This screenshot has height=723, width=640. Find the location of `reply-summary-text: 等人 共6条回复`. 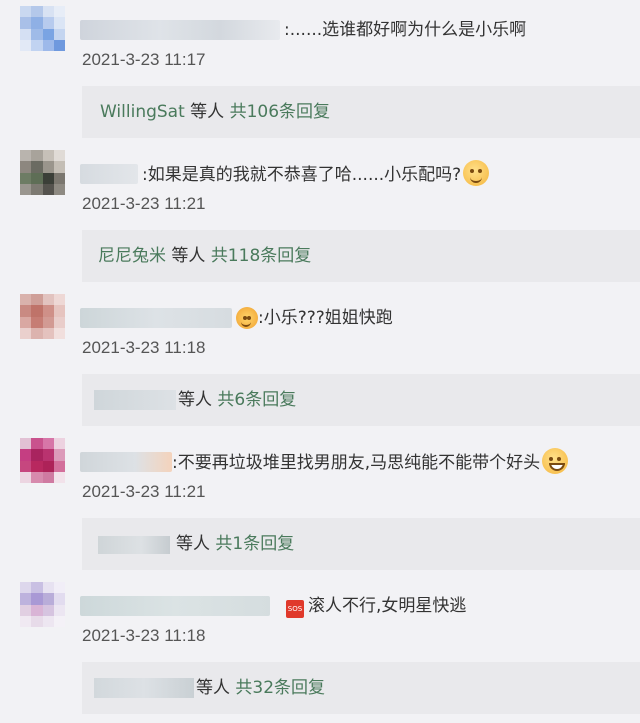

reply-summary-text: 等人 共6条回复 is located at coordinates (237, 400).